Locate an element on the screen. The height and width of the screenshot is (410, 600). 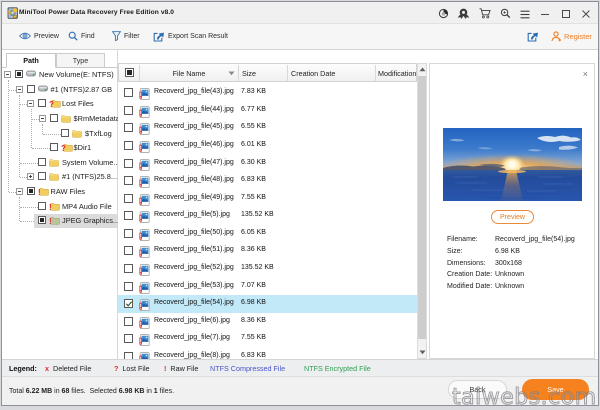
tree-item: $TxfLog is located at coordinates (60, 134).